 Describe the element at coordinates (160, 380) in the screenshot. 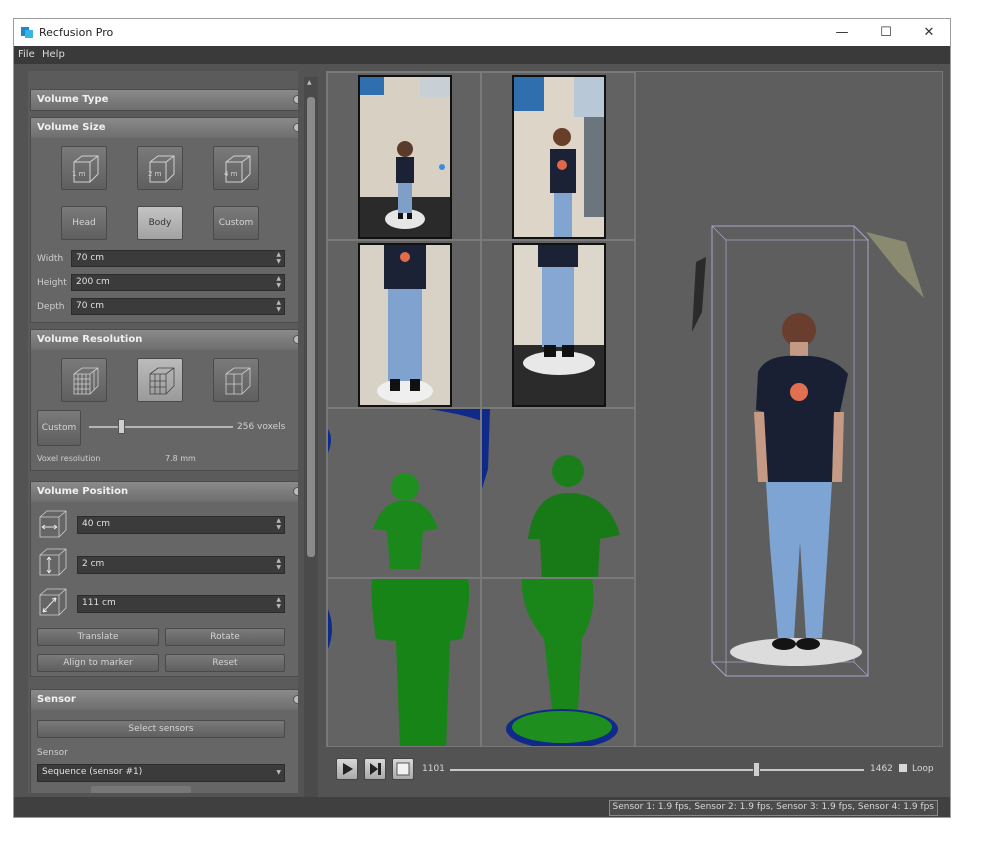

I see `resolution-medium-button` at that location.